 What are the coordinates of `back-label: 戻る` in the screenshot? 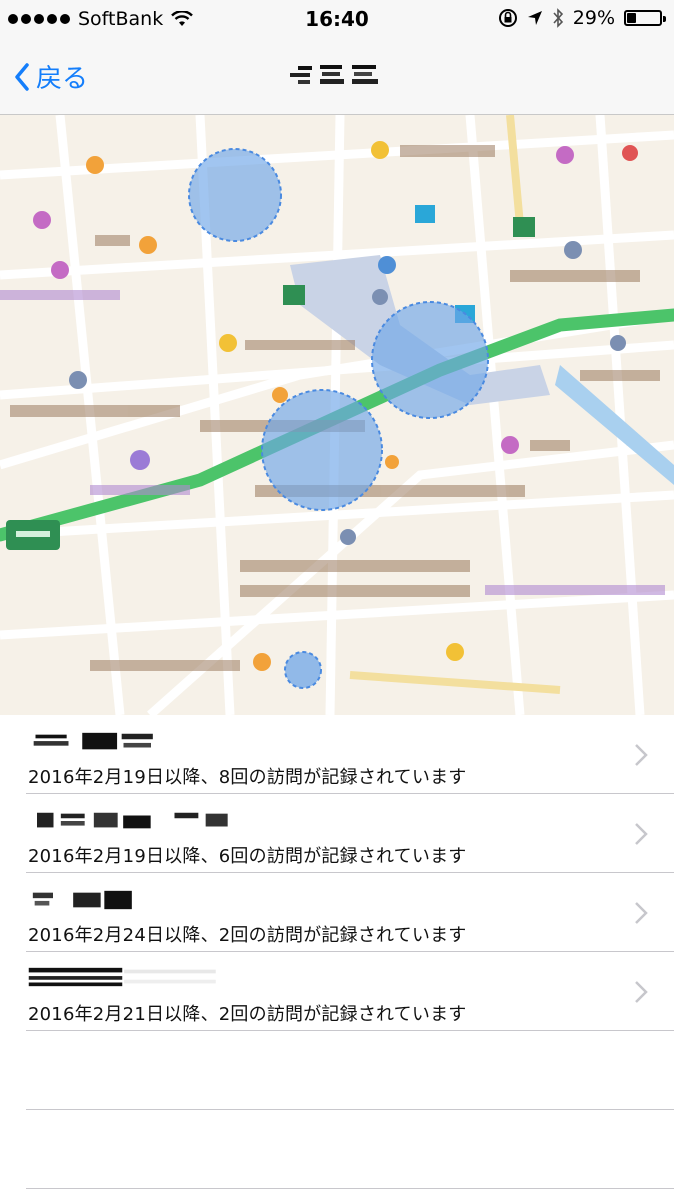 It's located at (62, 79).